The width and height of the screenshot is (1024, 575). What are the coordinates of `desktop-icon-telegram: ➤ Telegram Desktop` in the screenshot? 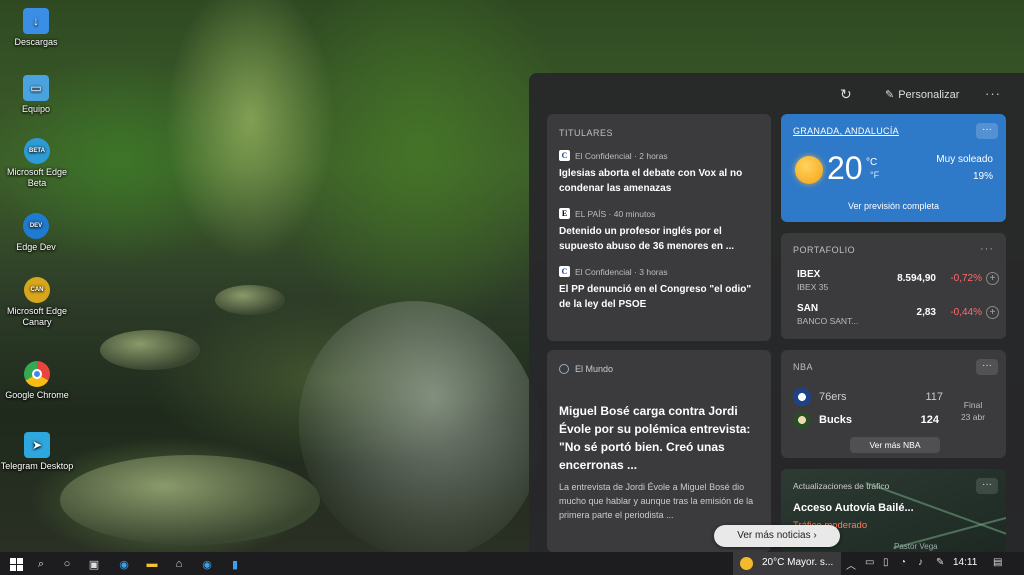 It's located at (37, 452).